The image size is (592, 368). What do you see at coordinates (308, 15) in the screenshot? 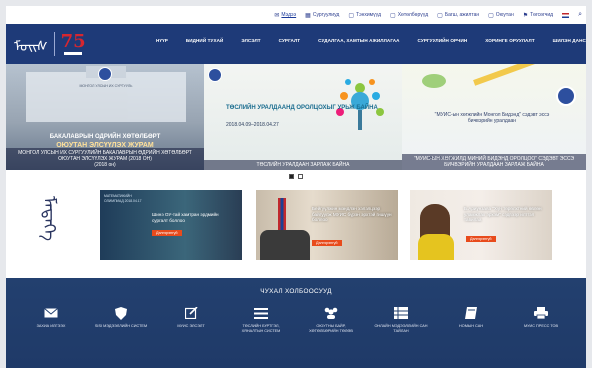
I see `school-icon: ▦` at bounding box center [308, 15].